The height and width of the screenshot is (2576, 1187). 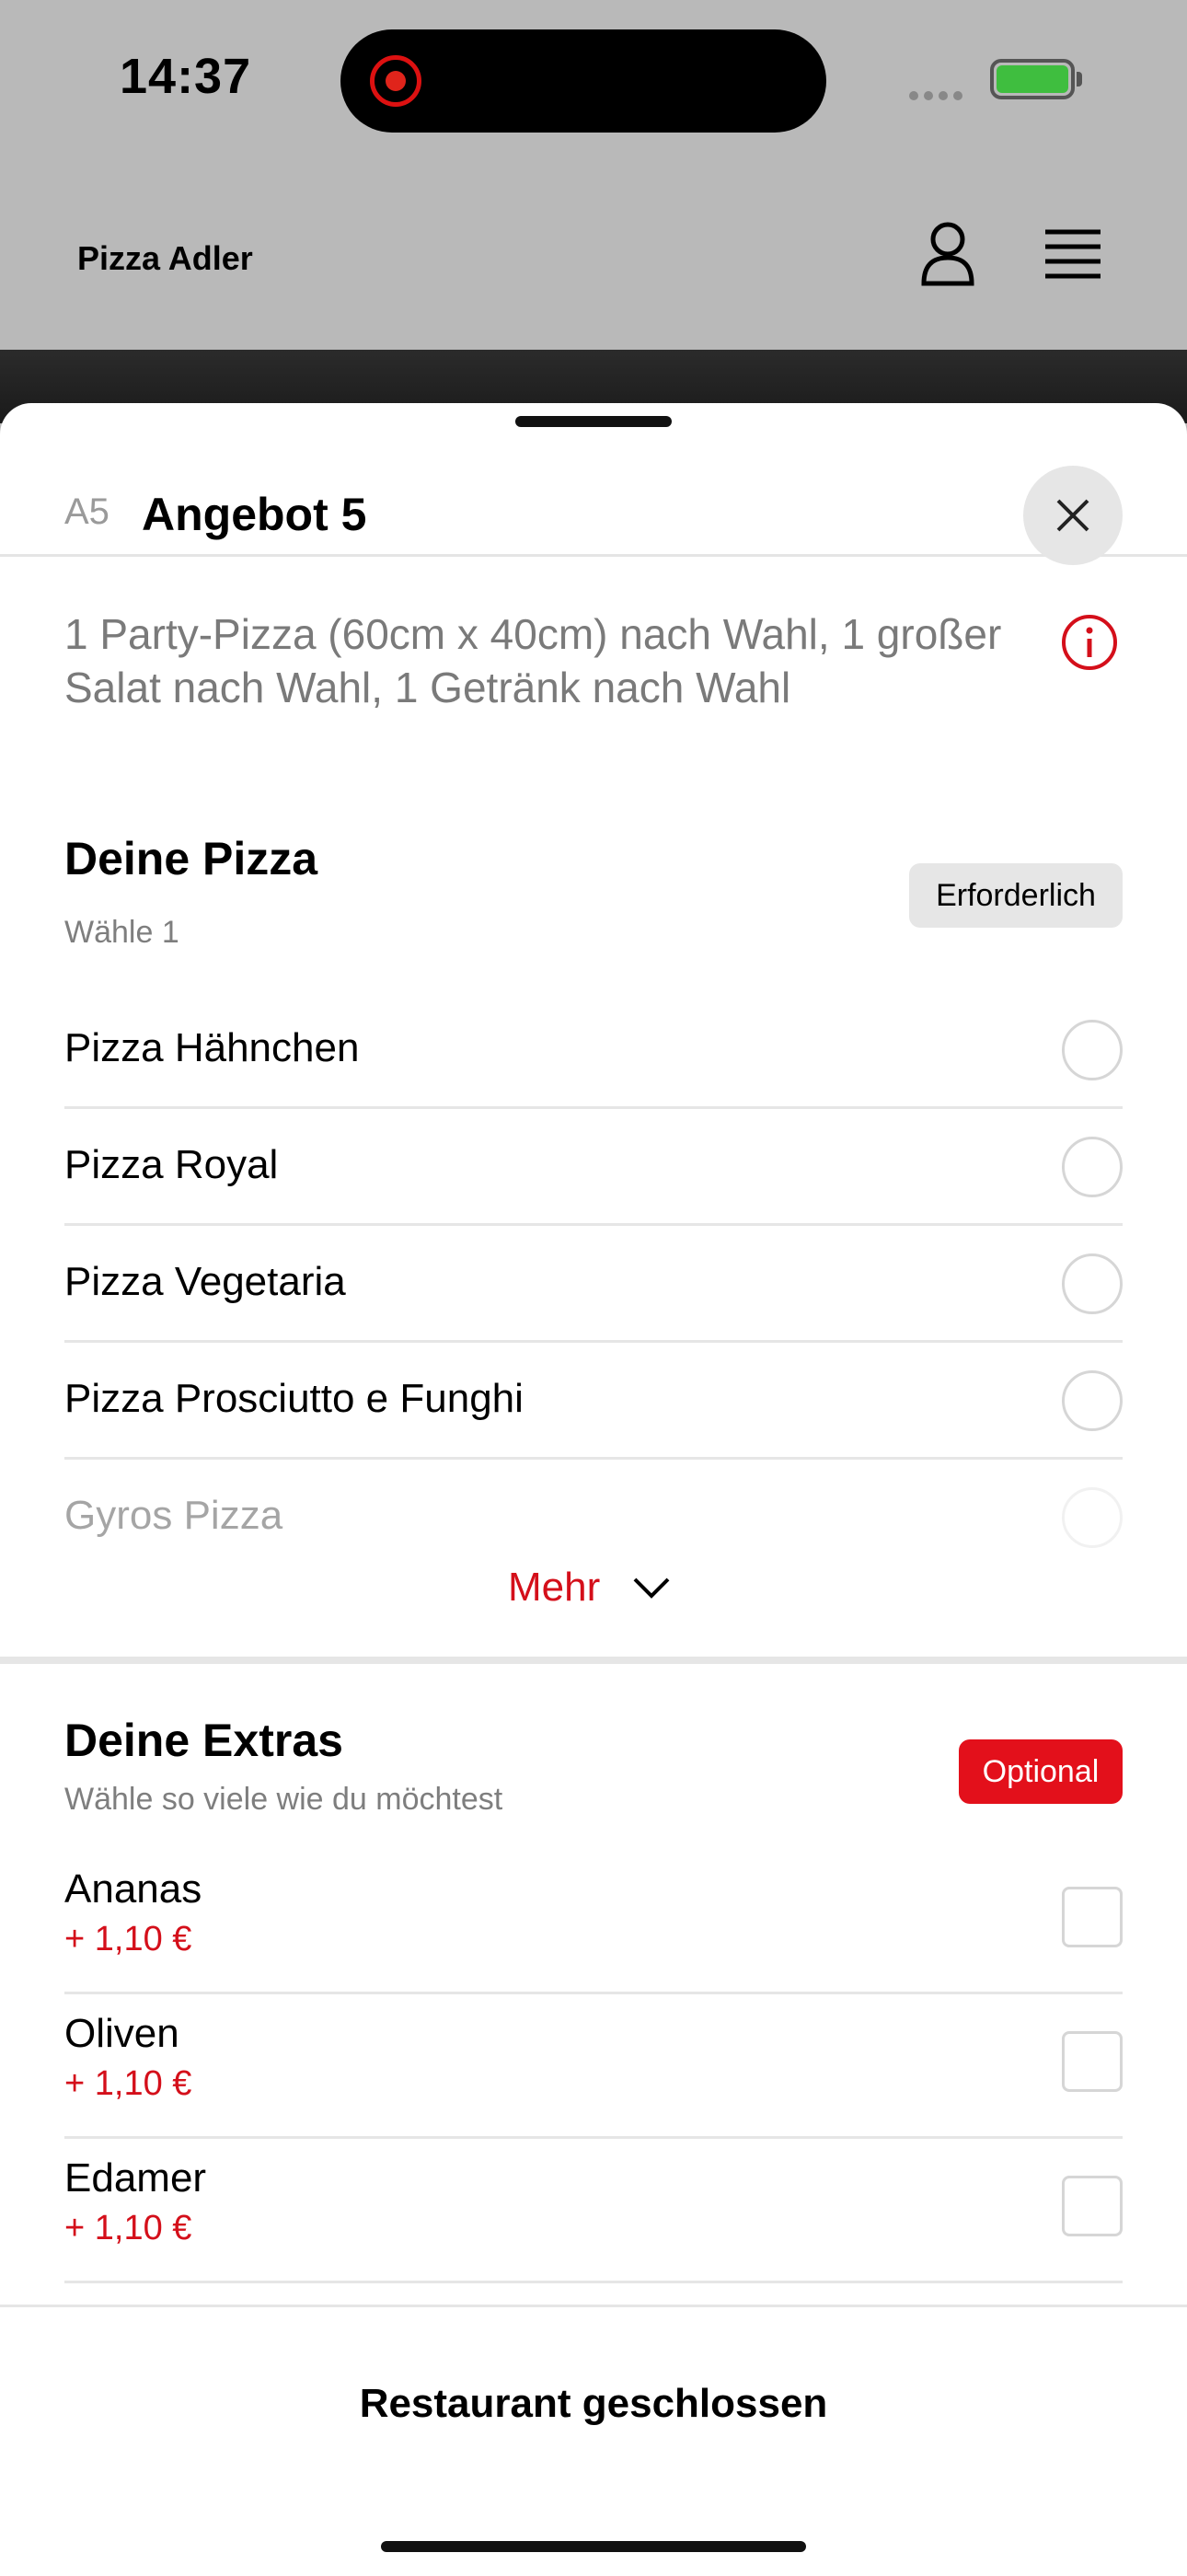 What do you see at coordinates (593, 2403) in the screenshot?
I see `restaurant-status: Restaurant geschlossen` at bounding box center [593, 2403].